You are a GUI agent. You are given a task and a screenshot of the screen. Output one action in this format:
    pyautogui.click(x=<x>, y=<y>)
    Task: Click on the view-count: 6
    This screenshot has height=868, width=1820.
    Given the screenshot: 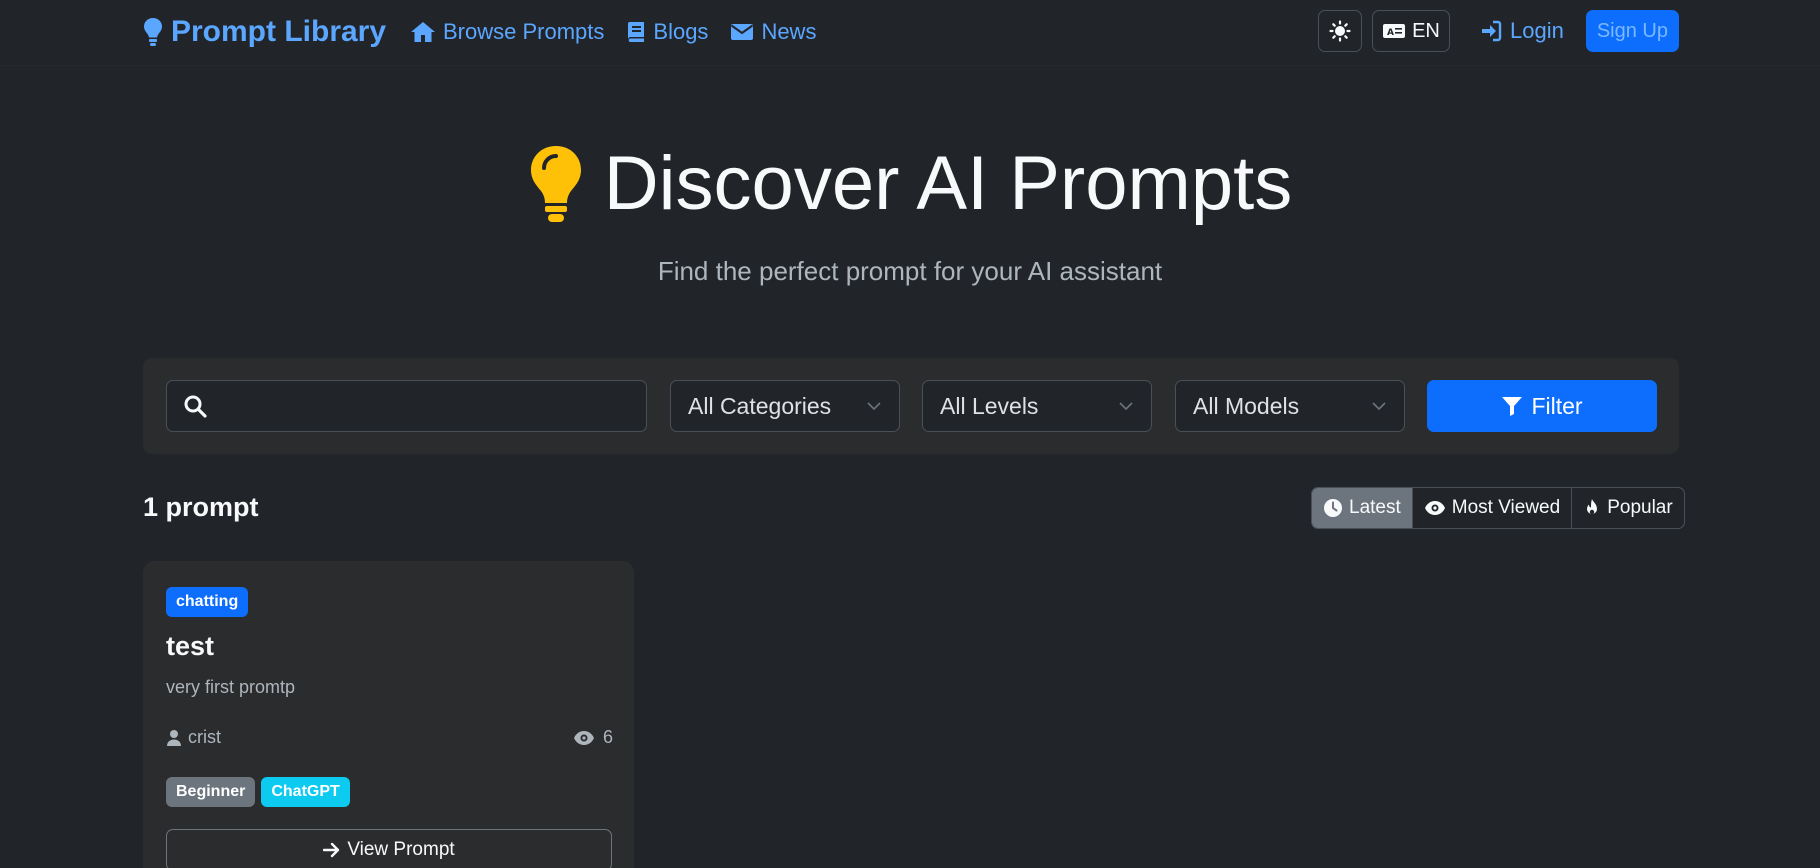 What is the action you would take?
    pyautogui.click(x=607, y=737)
    